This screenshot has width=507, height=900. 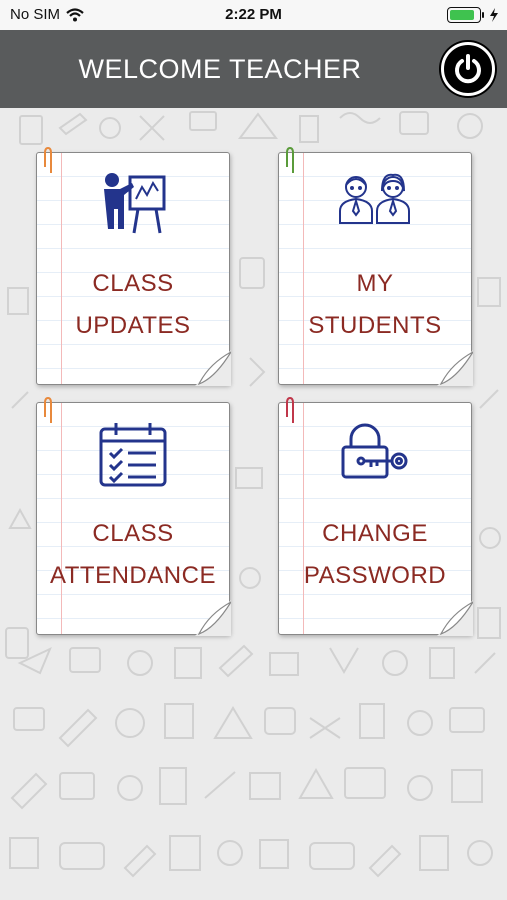 I want to click on status-right, so click(x=473, y=15).